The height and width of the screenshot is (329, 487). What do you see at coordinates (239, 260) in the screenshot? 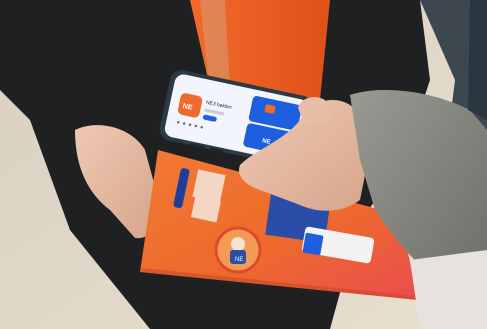
I see `mascot-badge: NE` at bounding box center [239, 260].